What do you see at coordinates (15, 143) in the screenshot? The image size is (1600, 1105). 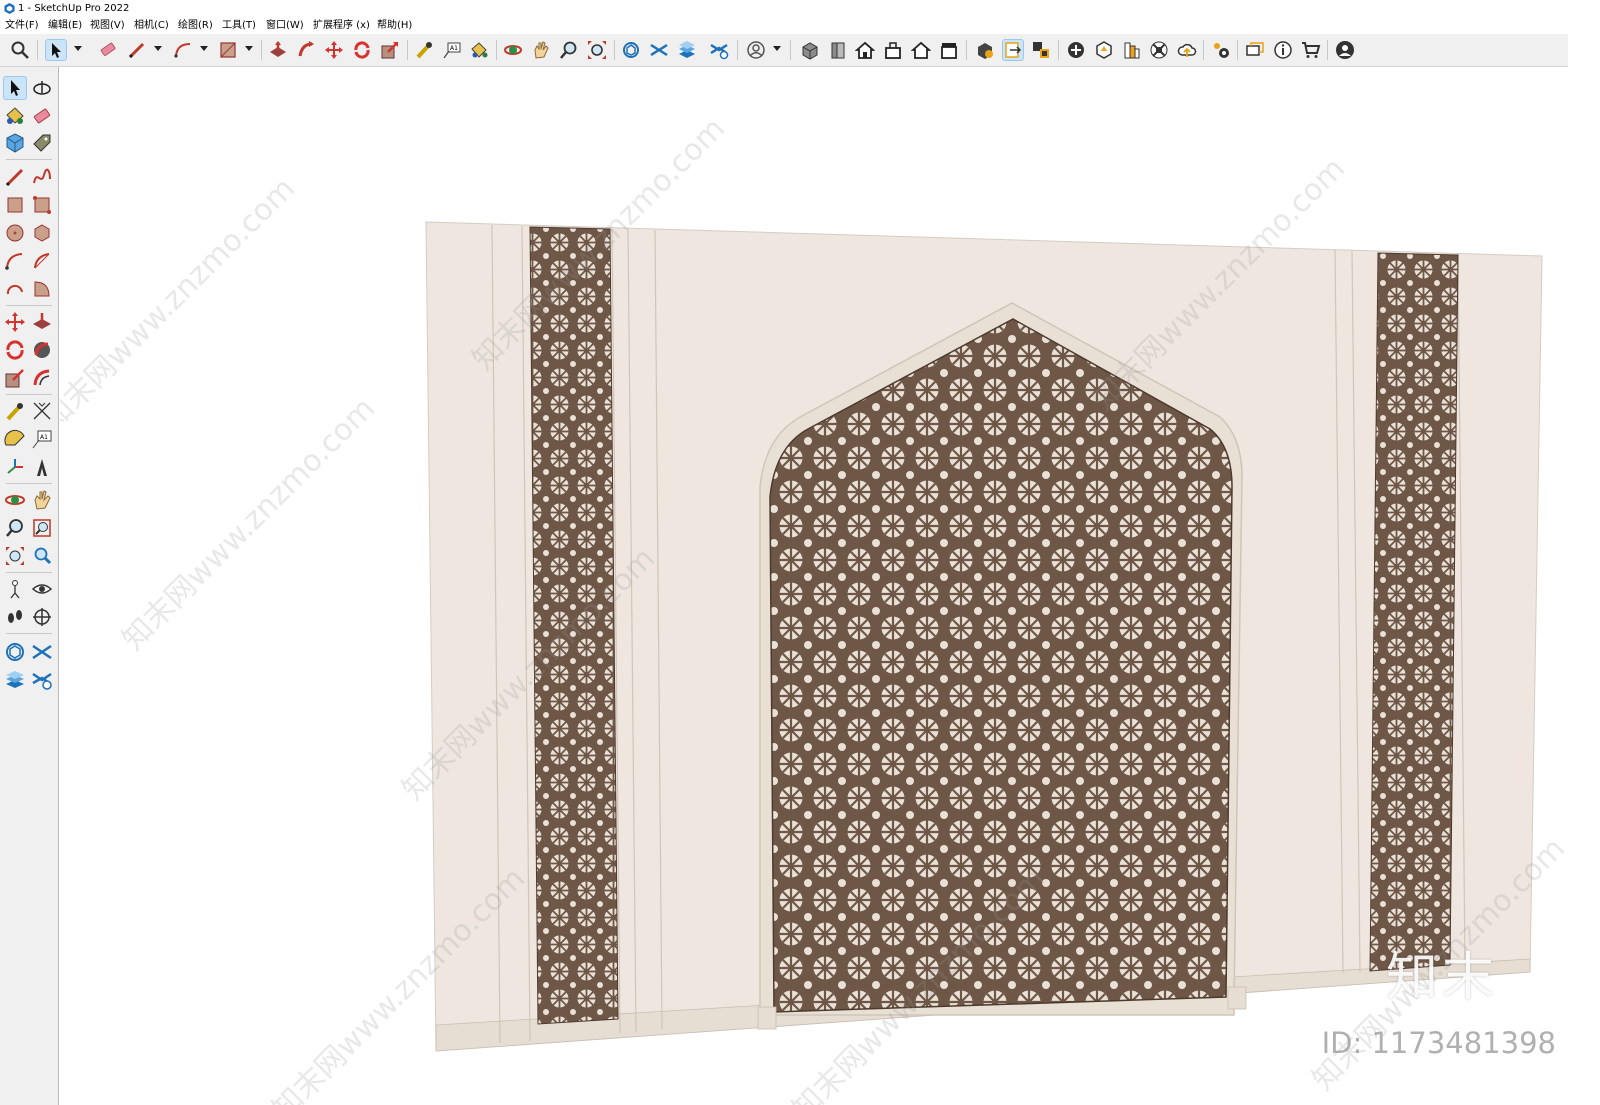 I see `component-icon` at bounding box center [15, 143].